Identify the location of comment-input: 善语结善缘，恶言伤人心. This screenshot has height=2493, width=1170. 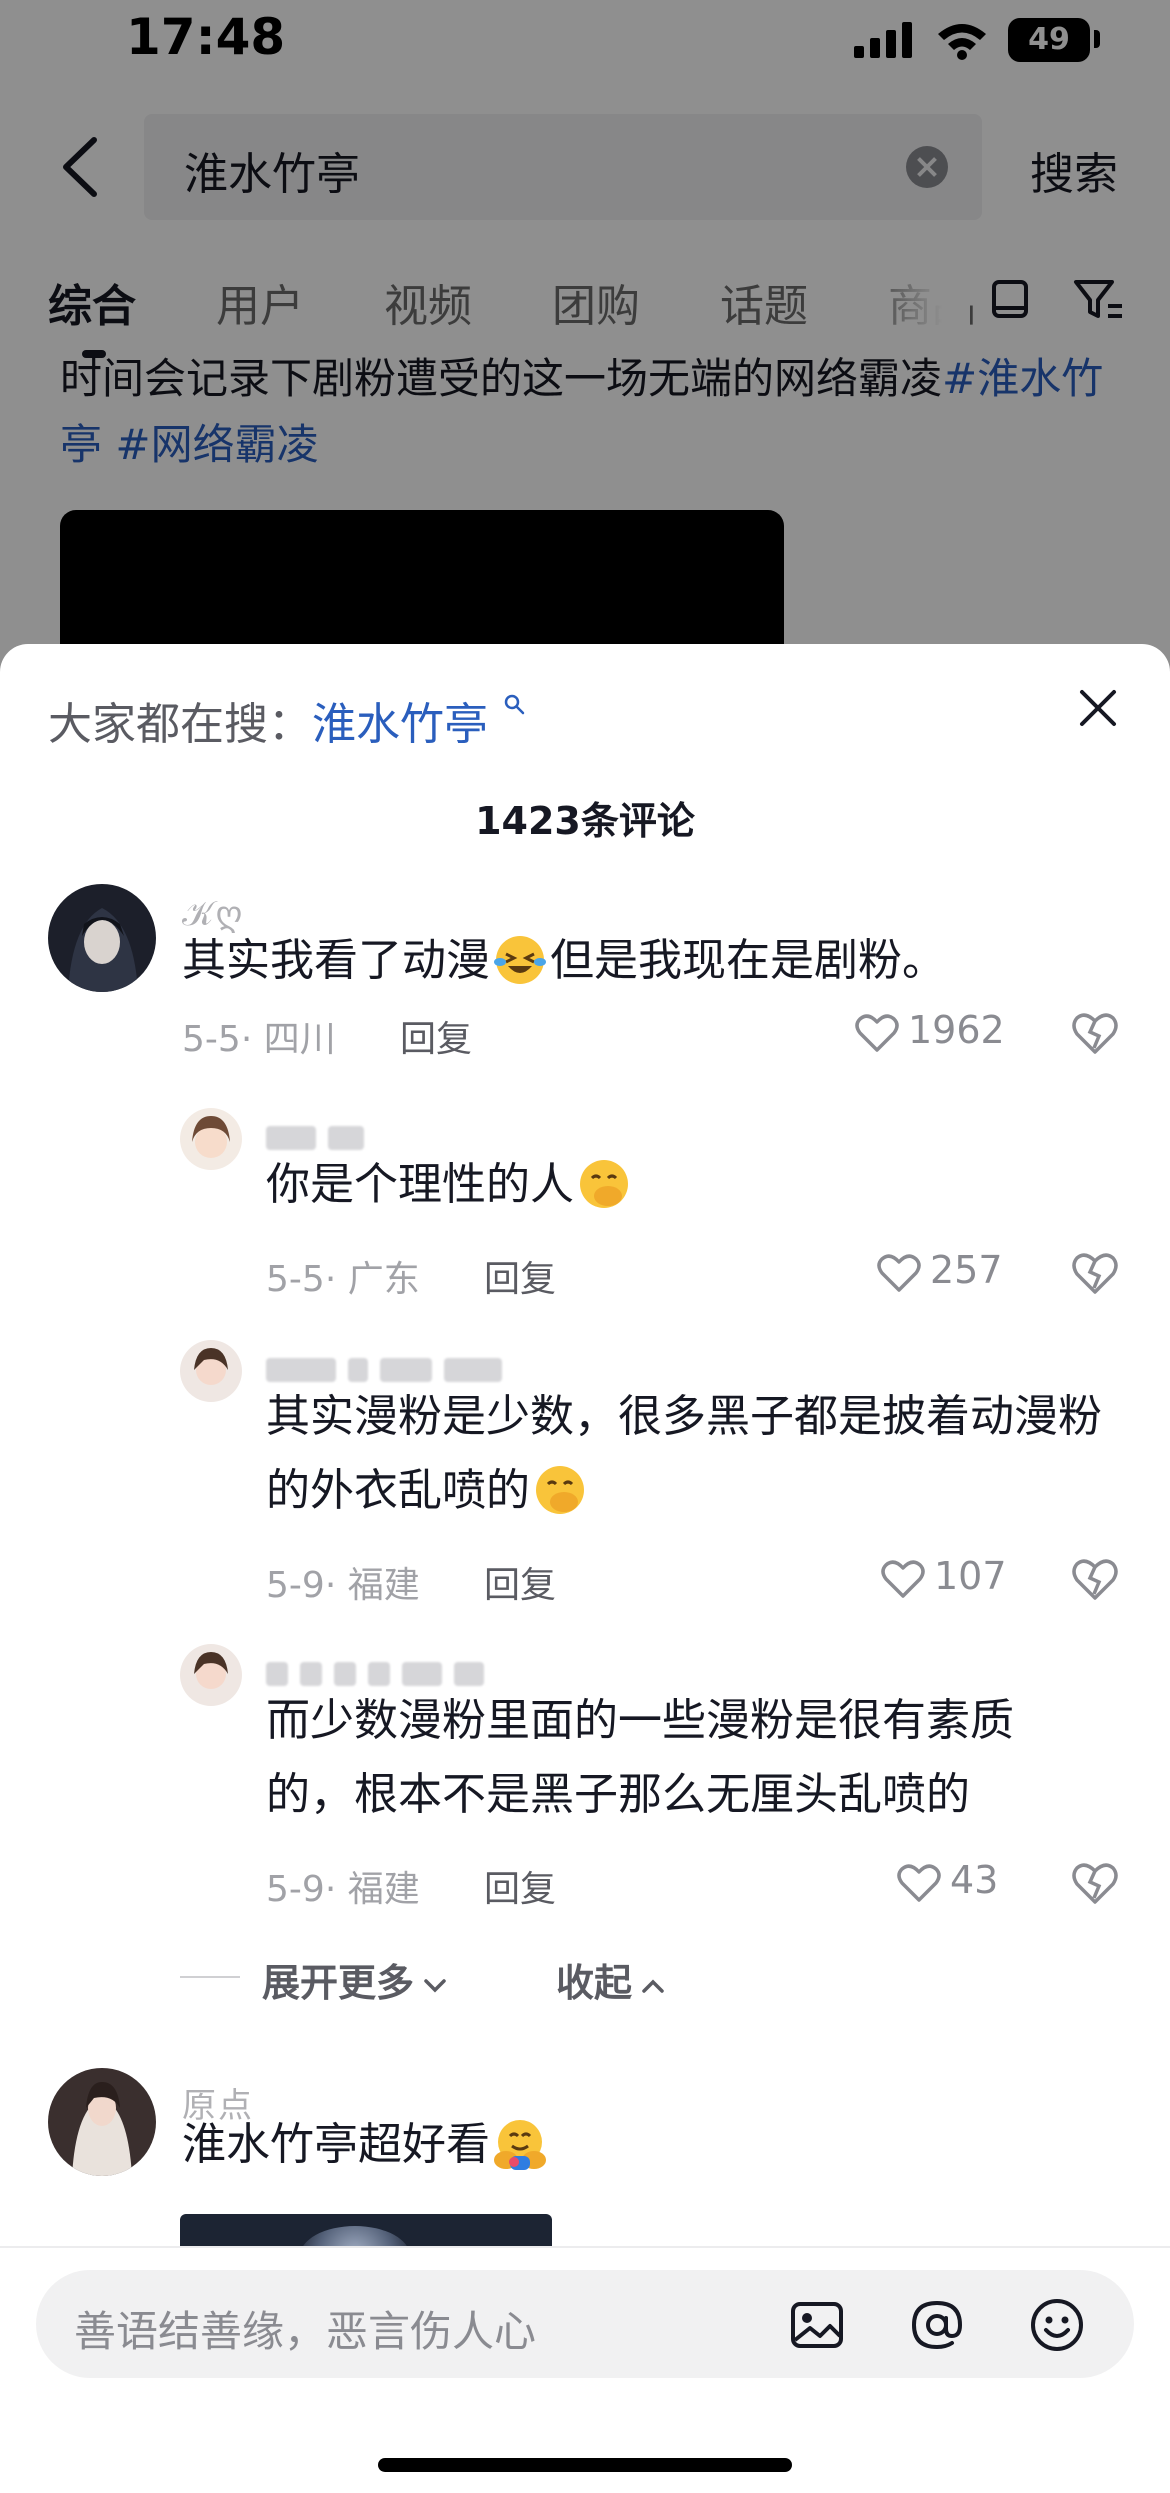
(585, 2324).